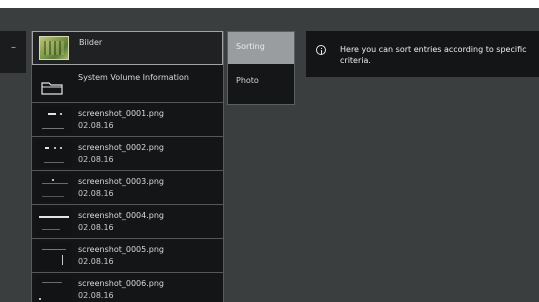  Describe the element at coordinates (127, 154) in the screenshot. I see `list-item-file: screenshot_0002.png 02.08.16` at that location.